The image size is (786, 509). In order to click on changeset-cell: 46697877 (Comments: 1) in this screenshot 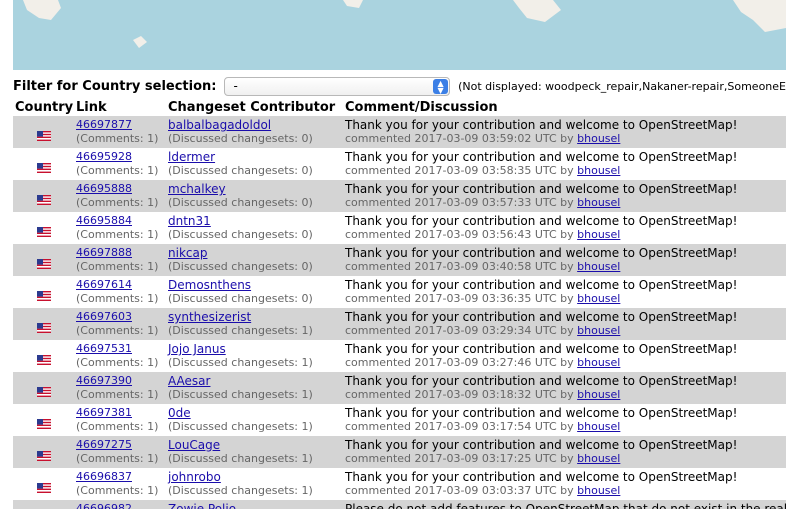, I will do `click(117, 132)`.